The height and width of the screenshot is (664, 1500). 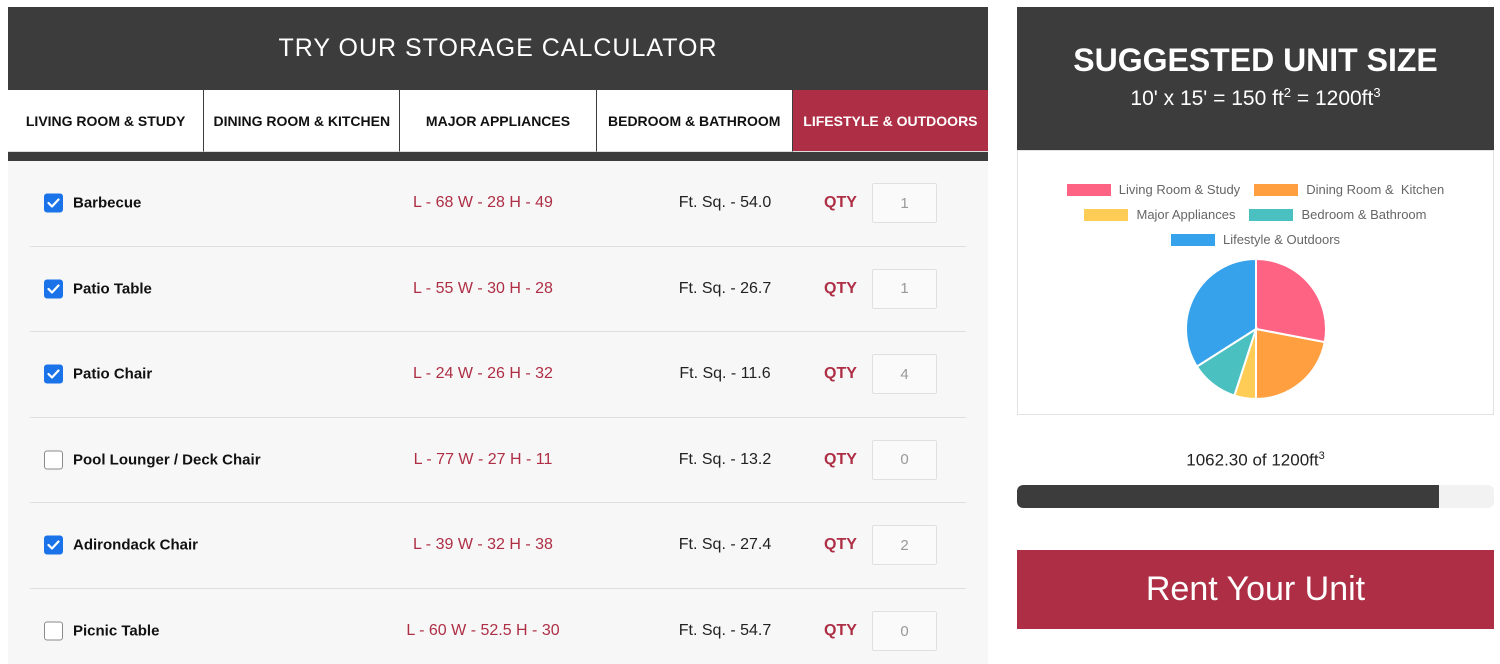 I want to click on legend-item-dining-room: Dining Room & Kitchen, so click(x=1349, y=189).